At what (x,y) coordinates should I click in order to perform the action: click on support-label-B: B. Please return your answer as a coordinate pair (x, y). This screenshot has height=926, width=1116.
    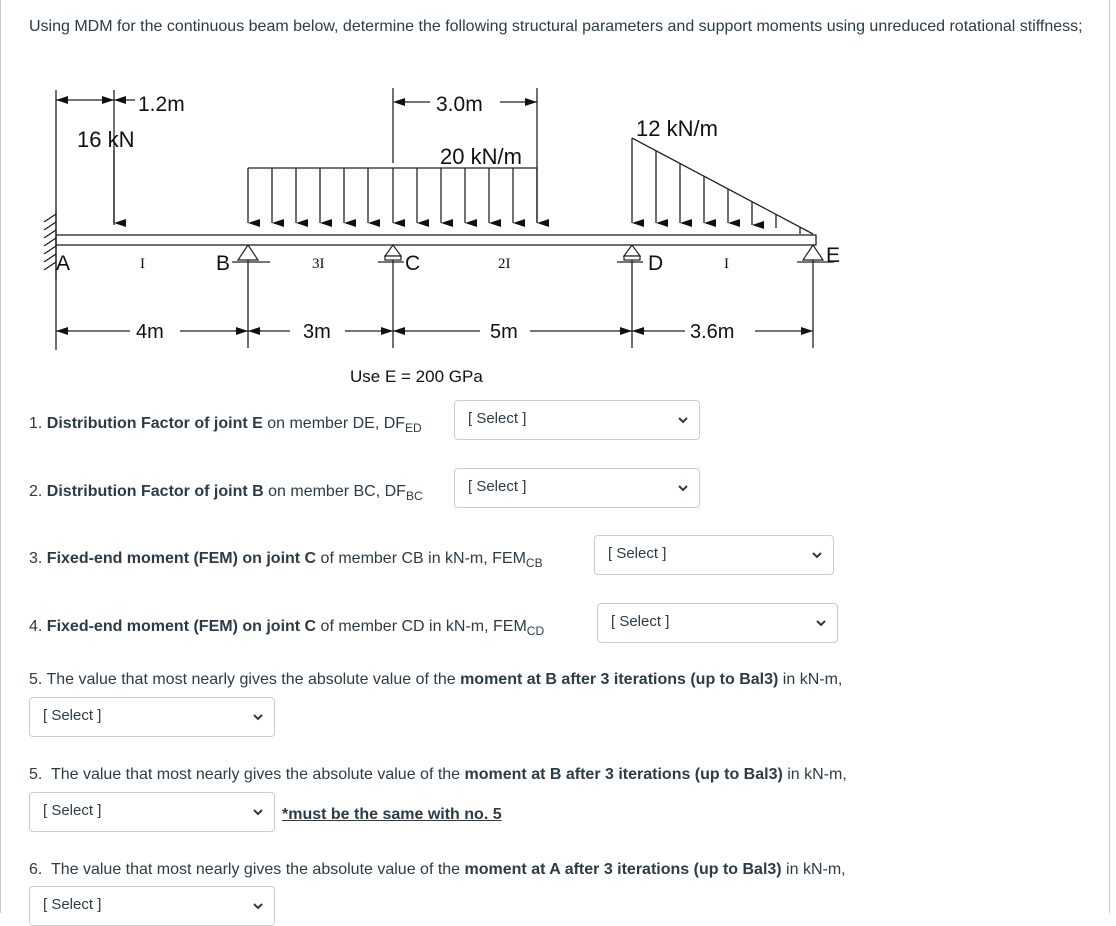
    Looking at the image, I should click on (223, 263).